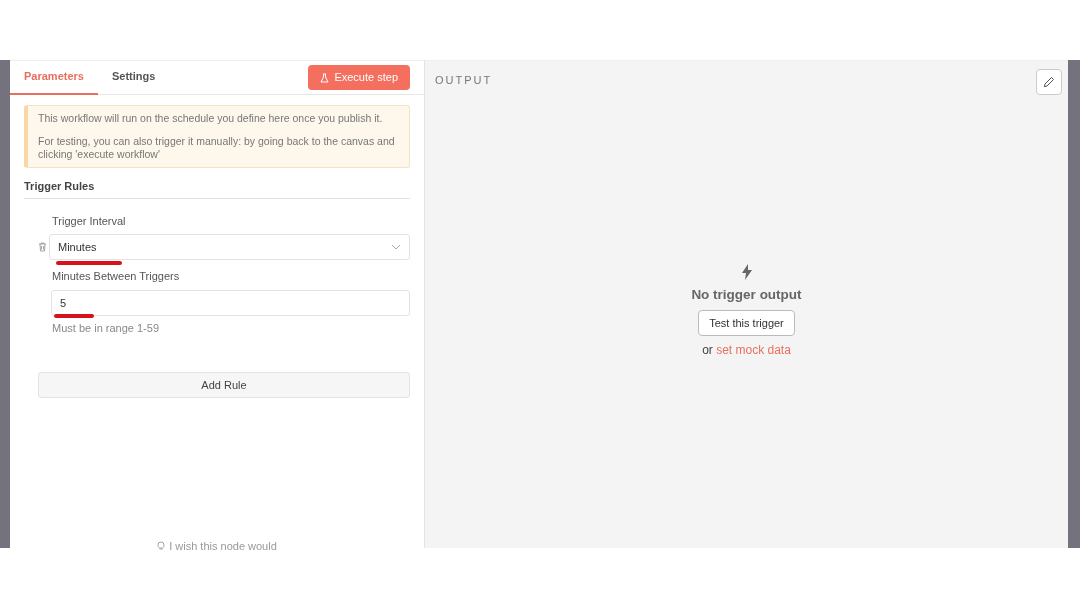  Describe the element at coordinates (89, 263) in the screenshot. I see `annotation-underline` at that location.